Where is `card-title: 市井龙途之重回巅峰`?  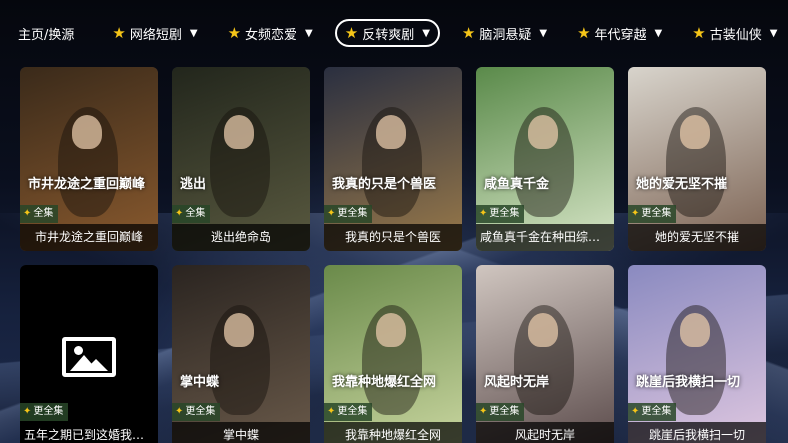 card-title: 市井龙途之重回巅峰 is located at coordinates (89, 237).